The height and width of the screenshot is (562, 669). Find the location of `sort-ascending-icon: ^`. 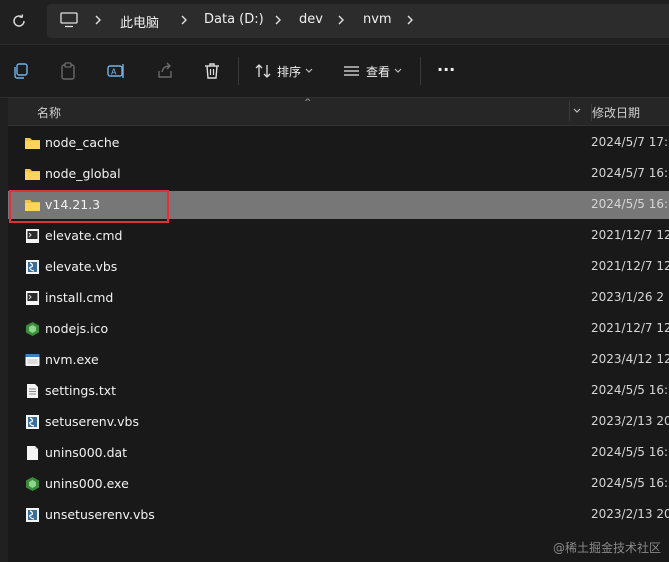

sort-ascending-icon: ^ is located at coordinates (308, 103).